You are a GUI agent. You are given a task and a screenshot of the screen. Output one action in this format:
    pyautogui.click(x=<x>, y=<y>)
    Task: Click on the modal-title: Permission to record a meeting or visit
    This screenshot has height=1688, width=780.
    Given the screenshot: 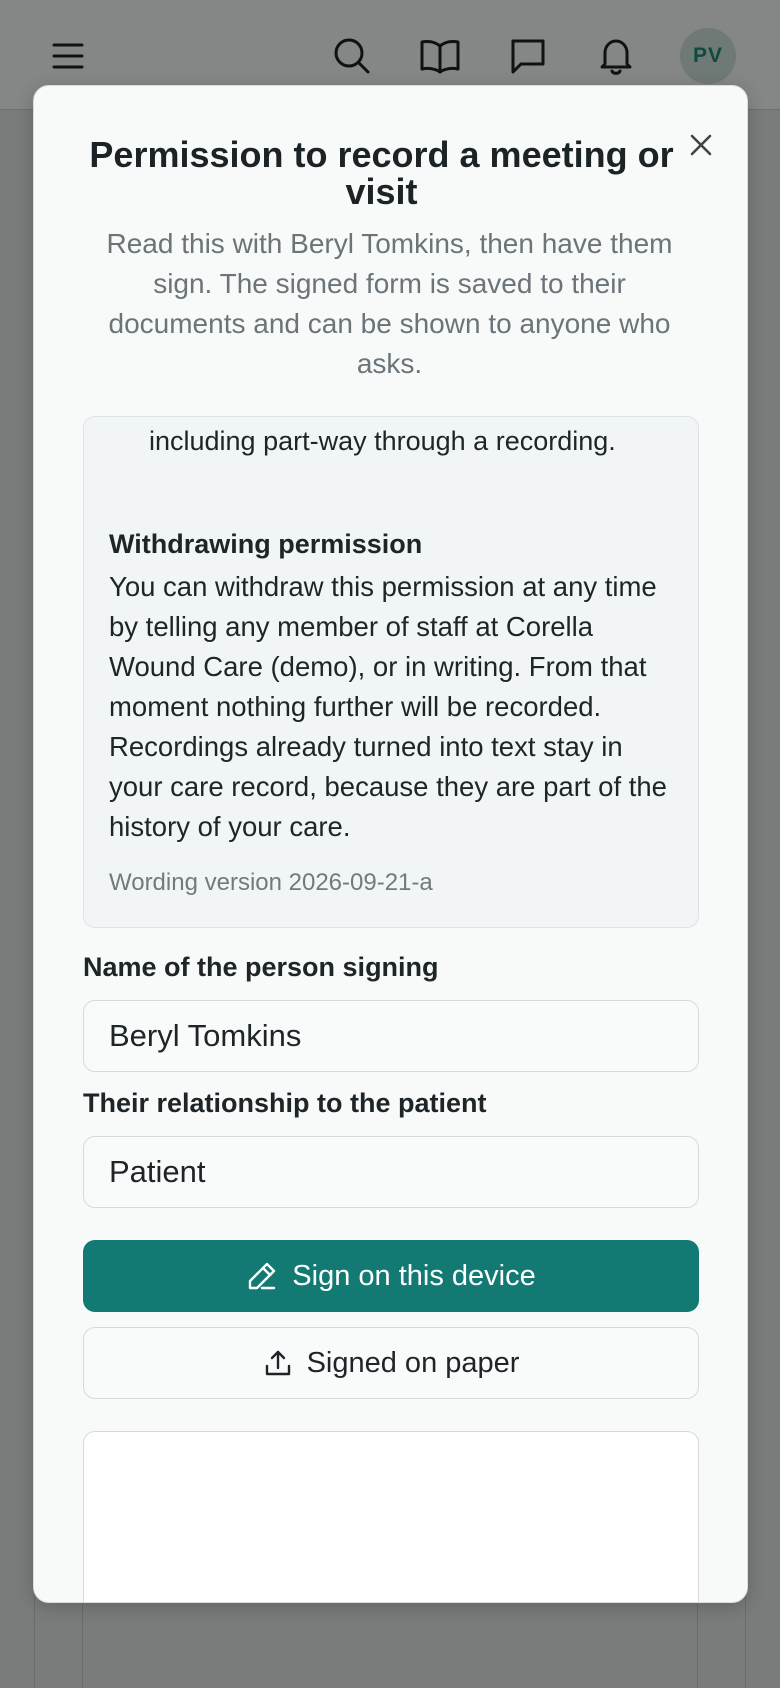 What is the action you would take?
    pyautogui.click(x=381, y=173)
    